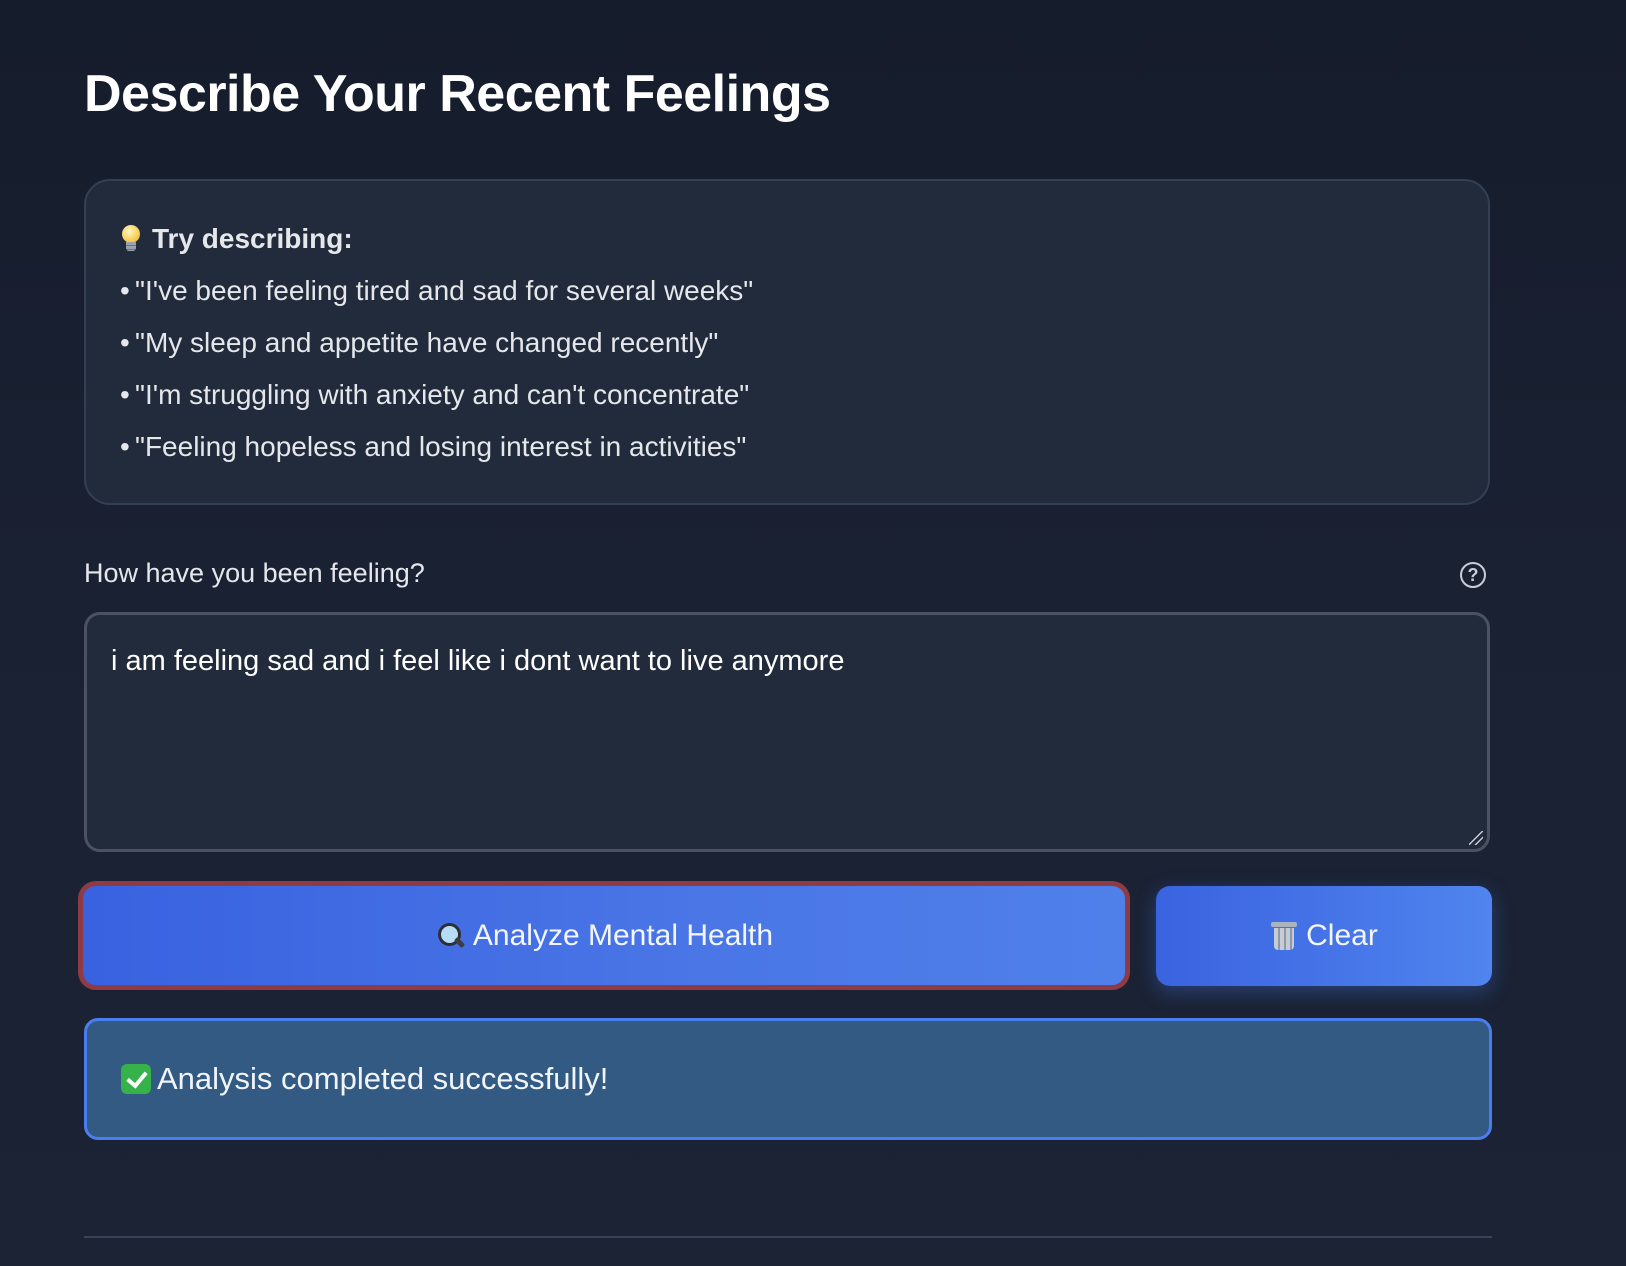 The width and height of the screenshot is (1626, 1266). I want to click on analyze-button: Analyze Mental Health, so click(604, 935).